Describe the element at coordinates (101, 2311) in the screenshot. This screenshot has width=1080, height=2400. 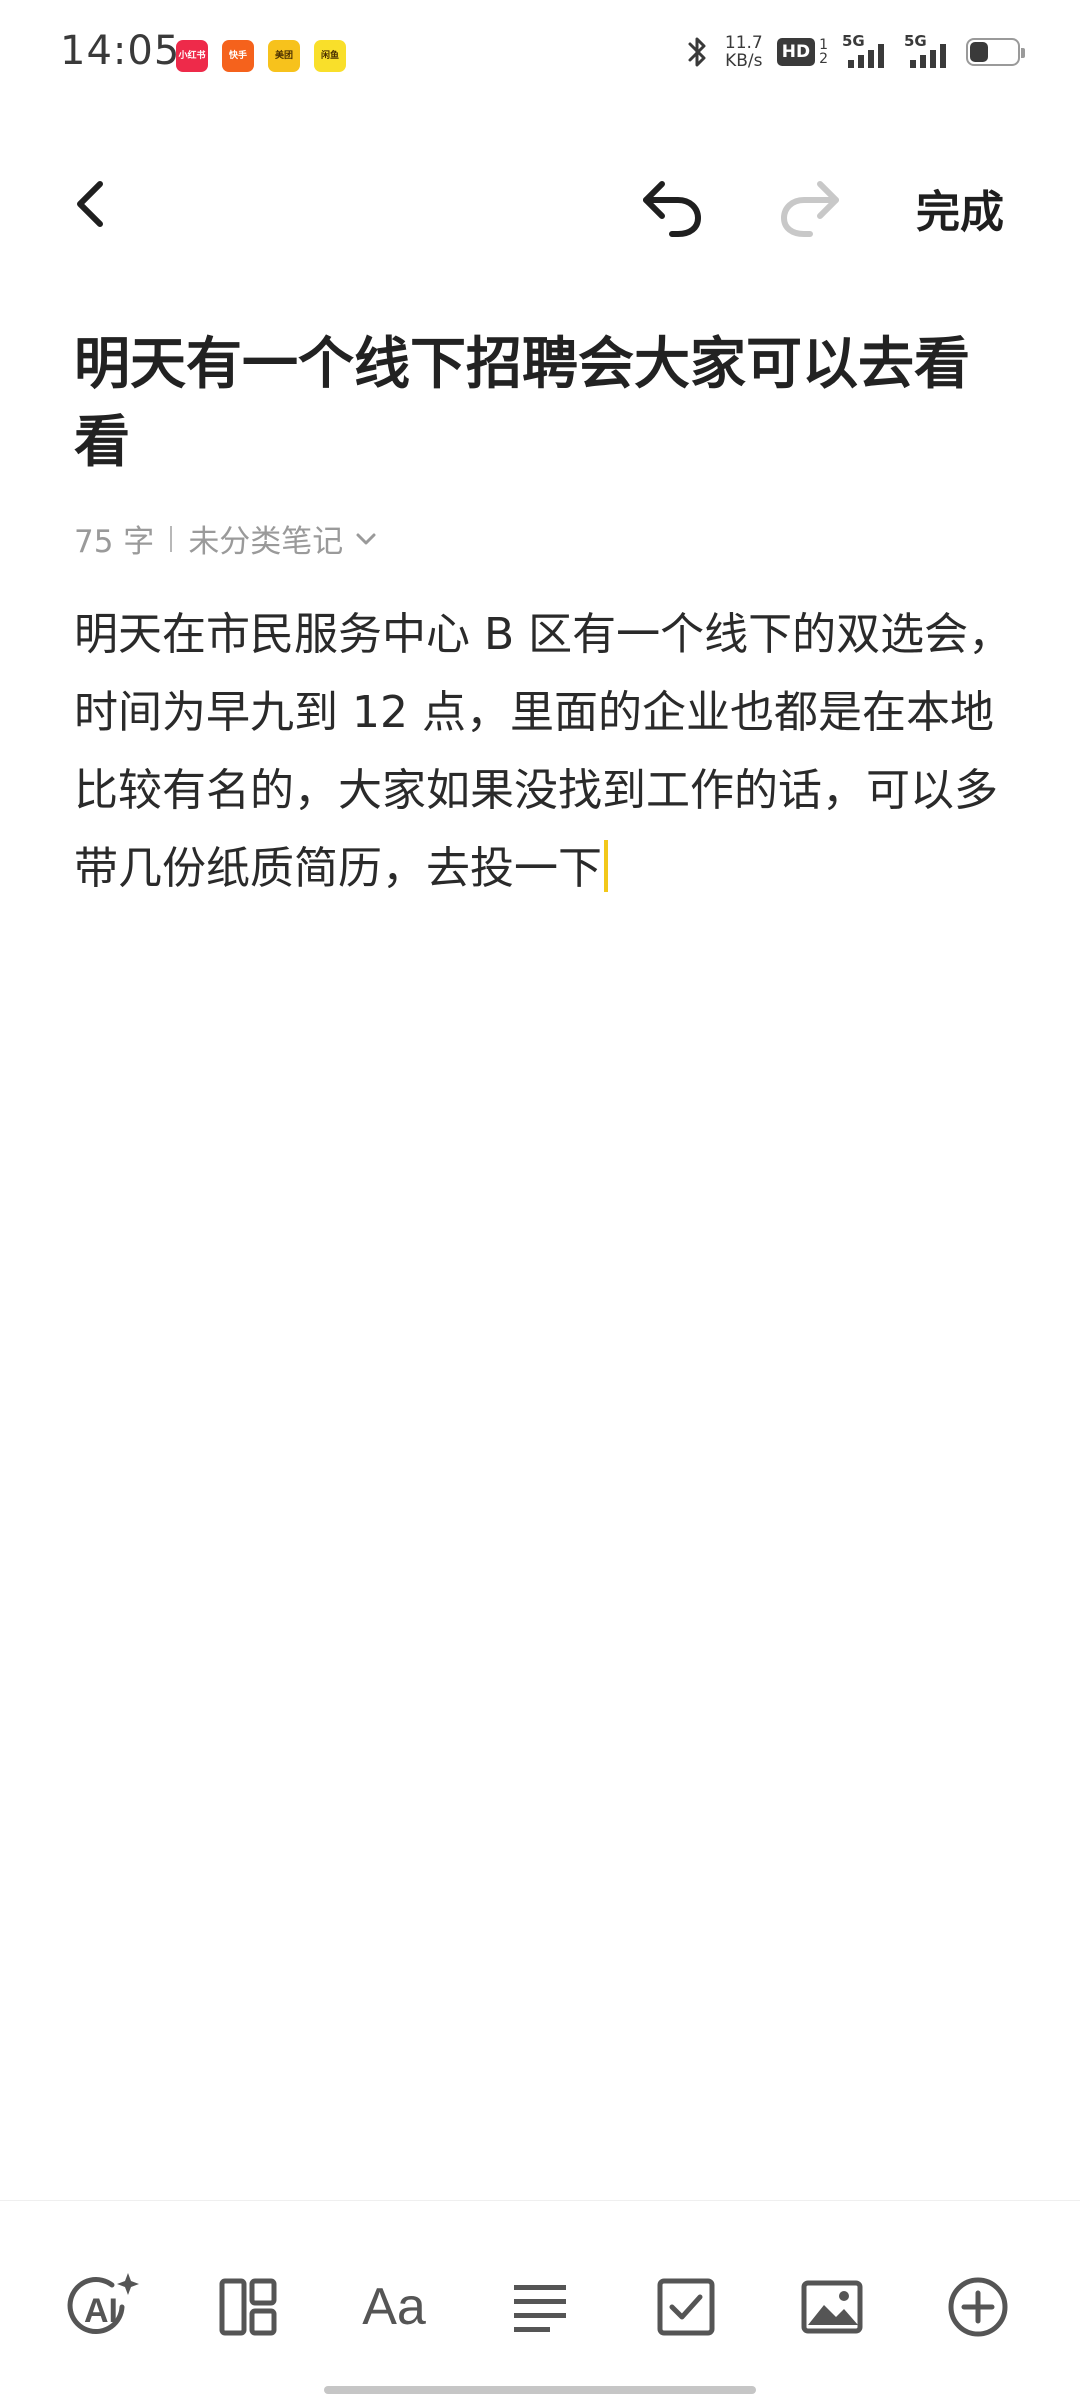
I see `ai-label: AI` at that location.